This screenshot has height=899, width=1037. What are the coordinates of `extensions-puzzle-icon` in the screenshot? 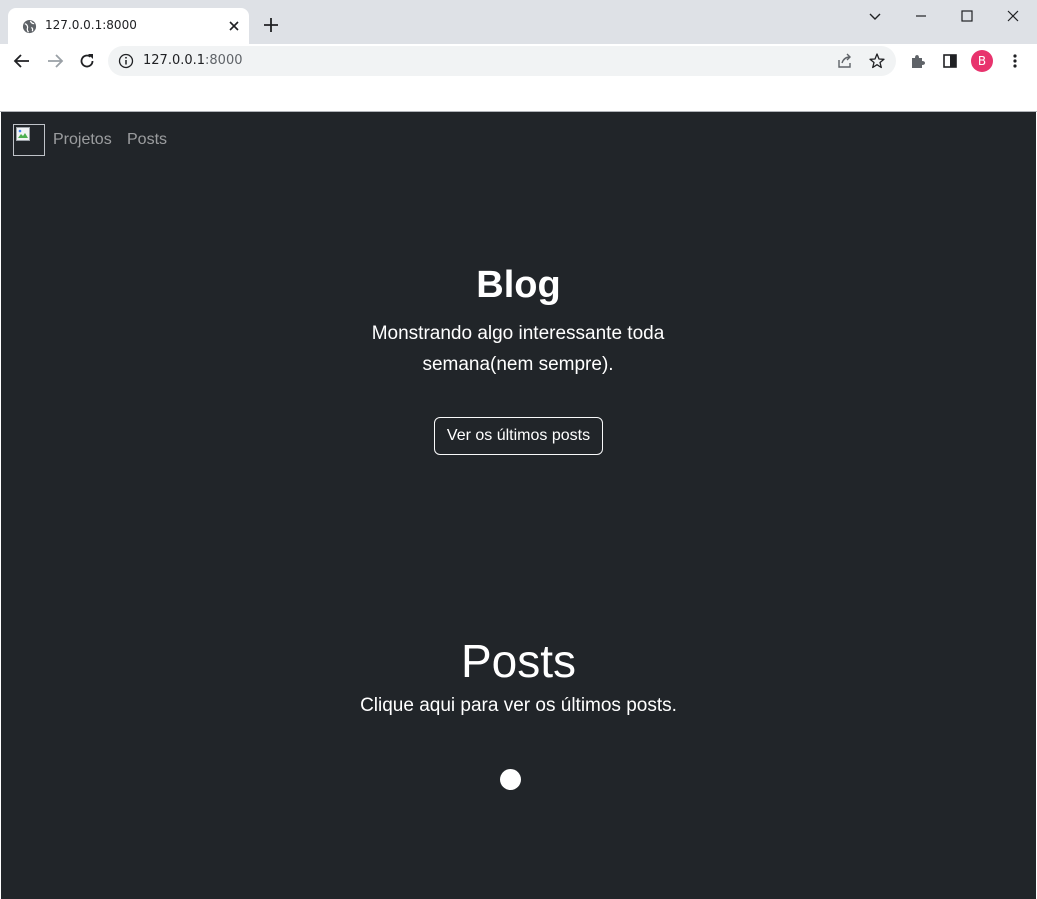 It's located at (918, 61).